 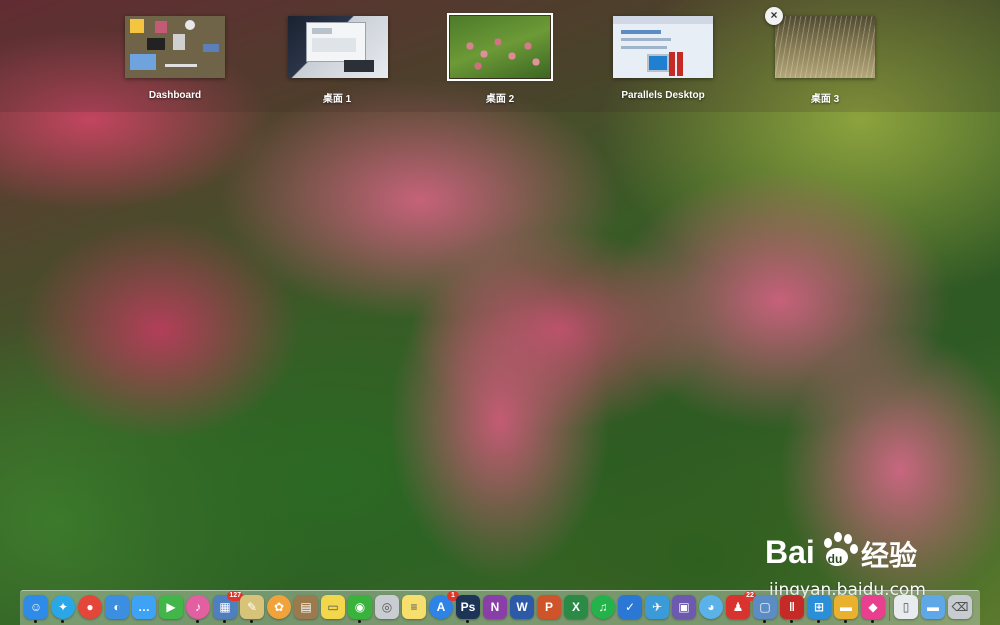 I want to click on wechat-glyph: ◉, so click(x=360, y=607).